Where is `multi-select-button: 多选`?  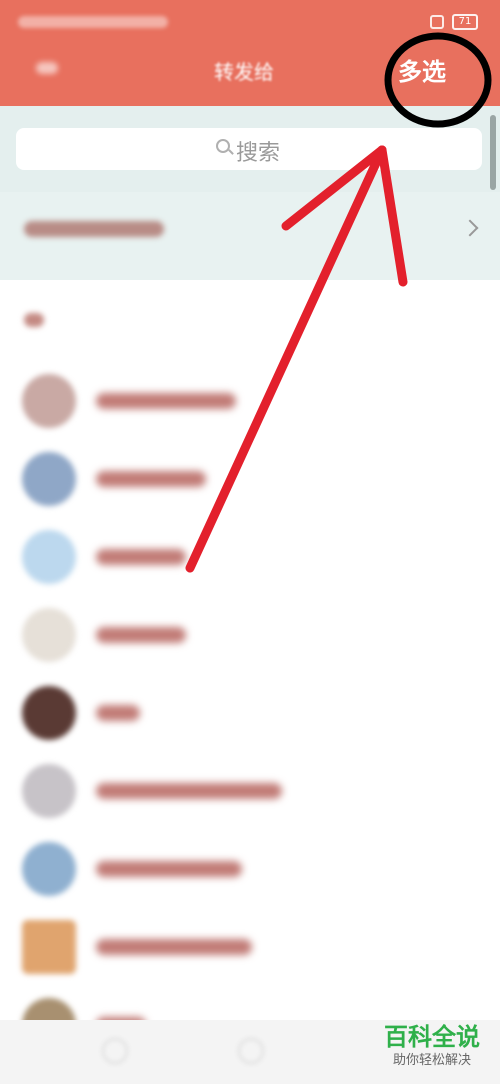 multi-select-button: 多选 is located at coordinates (438, 69).